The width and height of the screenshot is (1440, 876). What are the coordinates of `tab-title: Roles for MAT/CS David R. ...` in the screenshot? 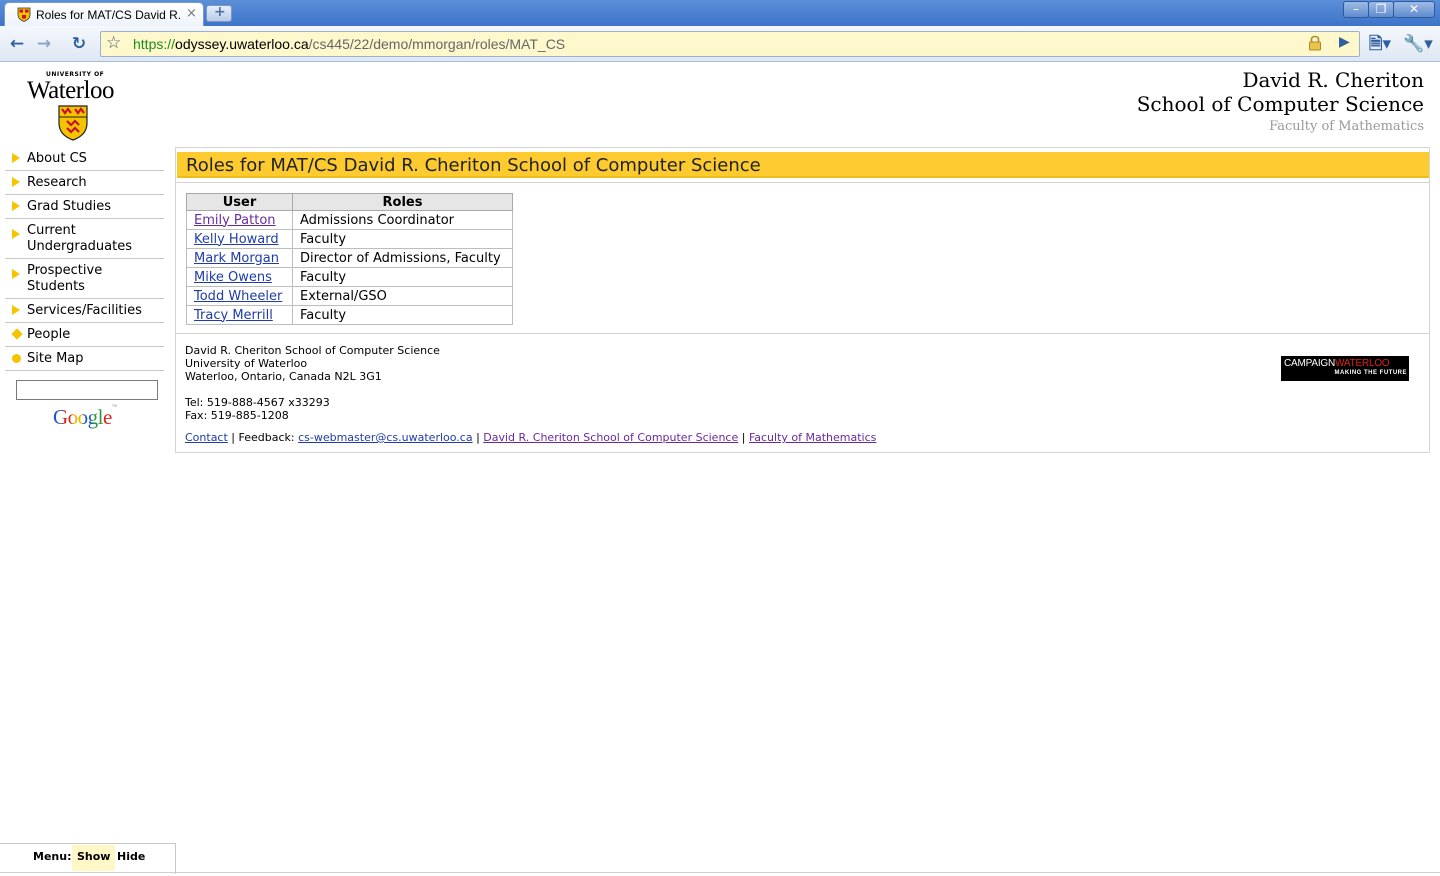 It's located at (109, 15).